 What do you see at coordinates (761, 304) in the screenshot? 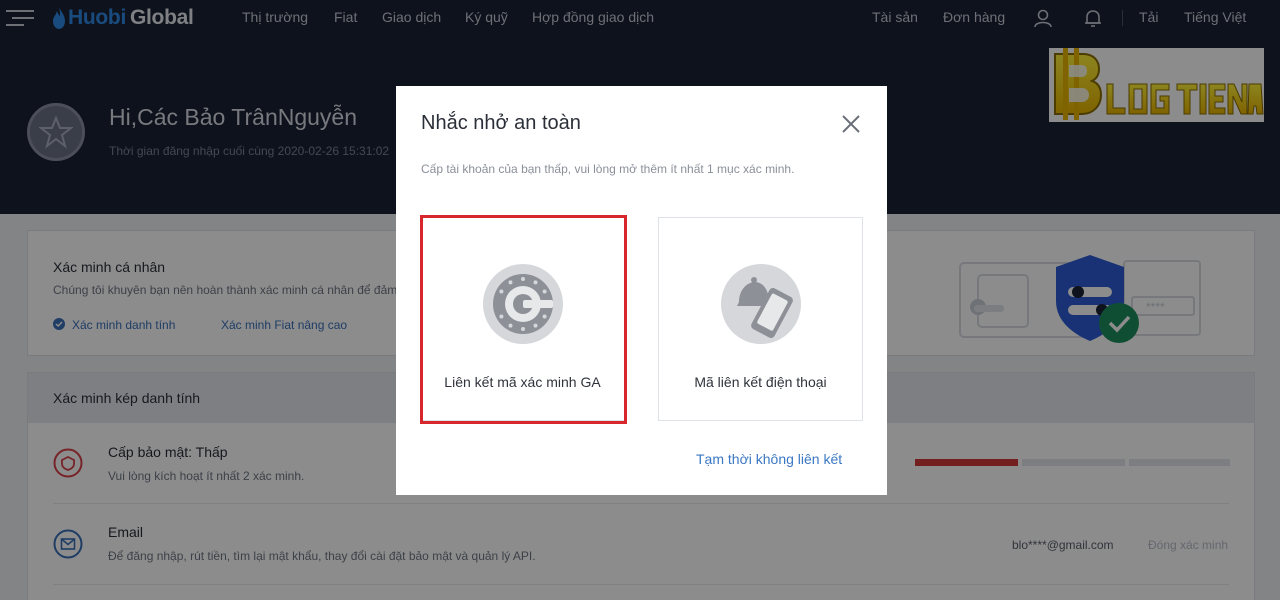
I see `phone-bell-icon` at bounding box center [761, 304].